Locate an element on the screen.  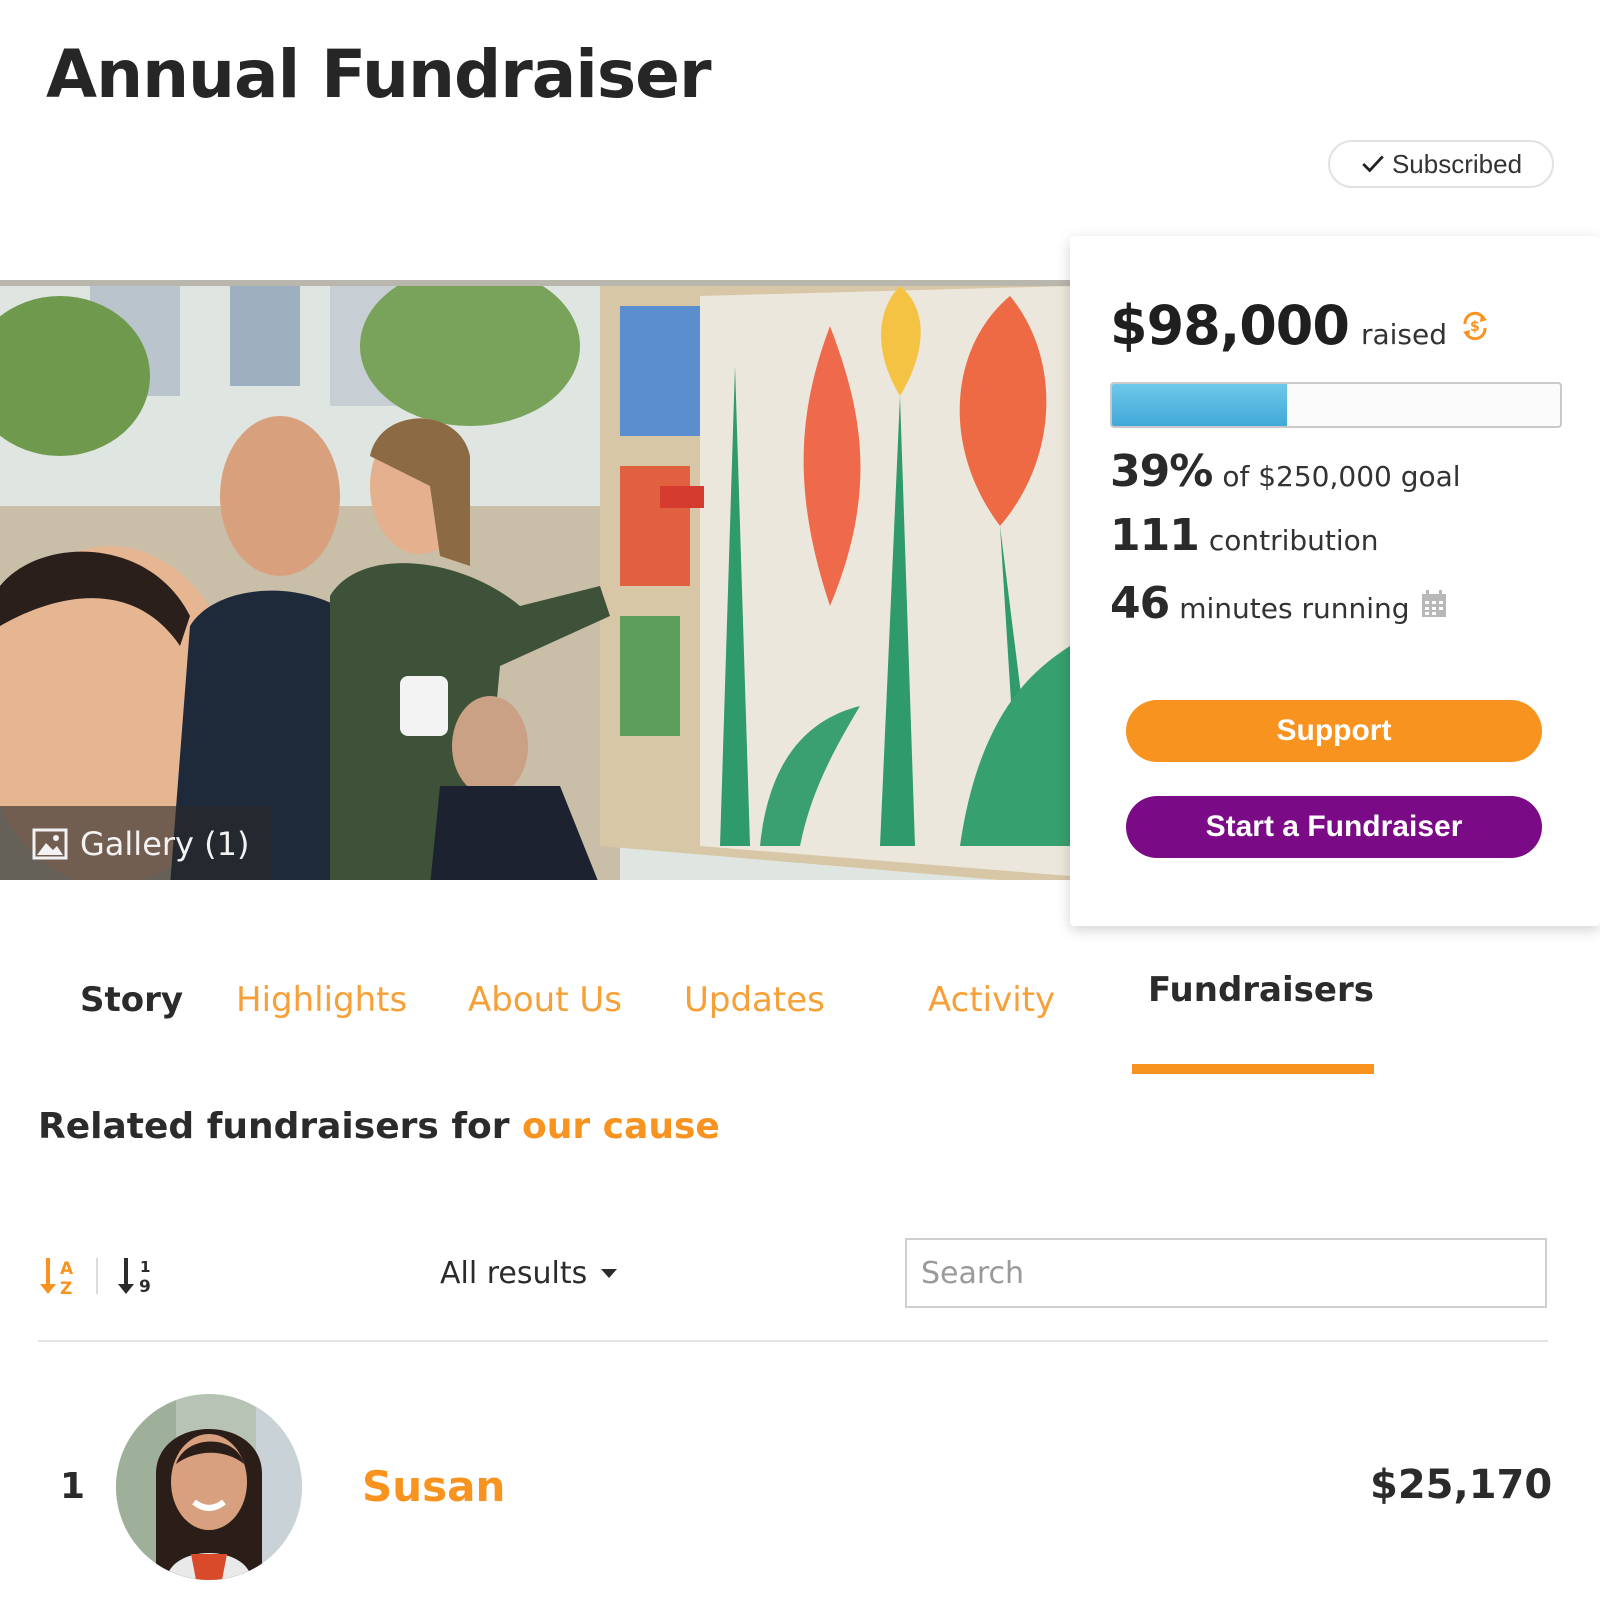
tab-activity: Activity is located at coordinates (991, 1000).